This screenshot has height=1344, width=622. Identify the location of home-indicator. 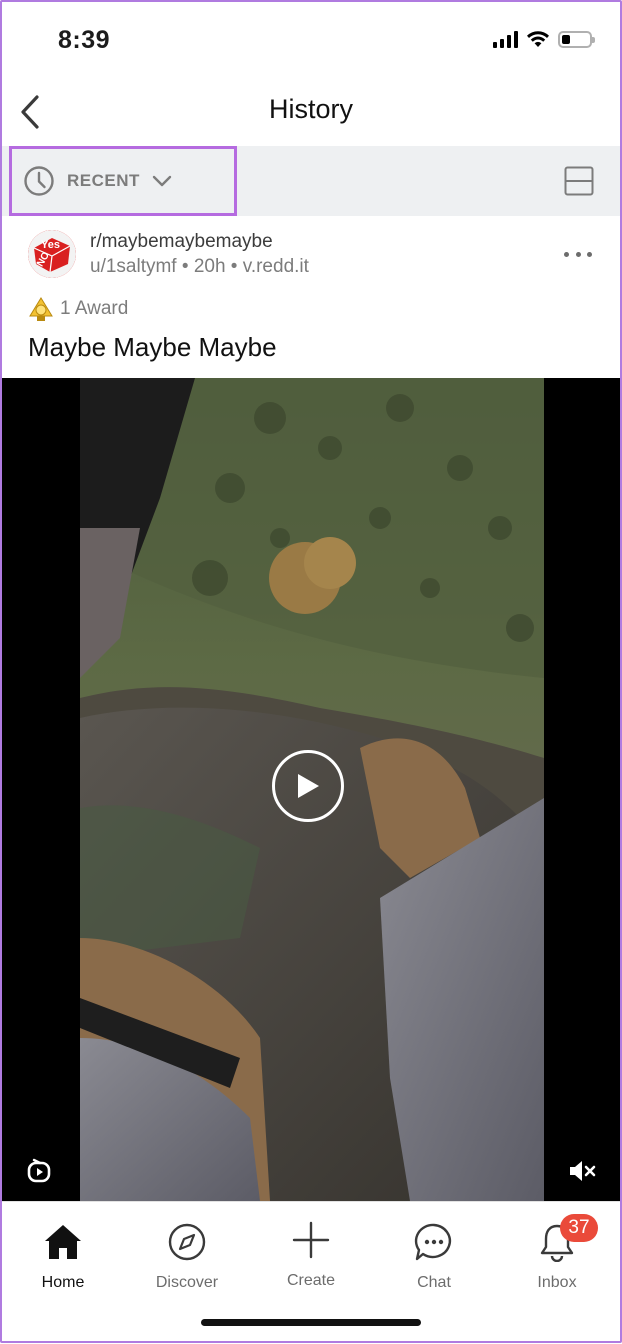
(311, 1322).